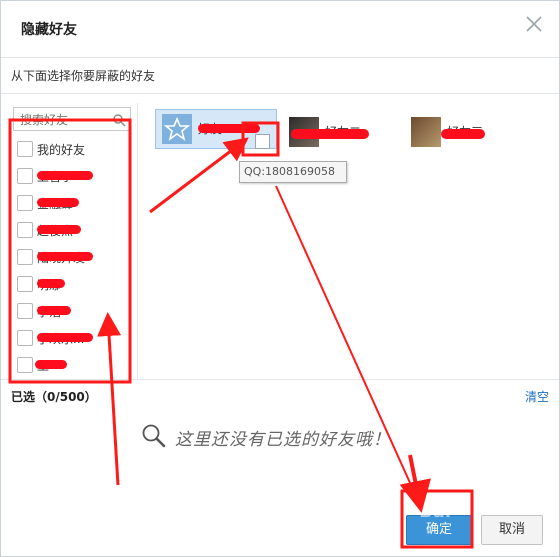  What do you see at coordinates (54, 397) in the screenshot?
I see `selected-count: 已选（0/500）` at bounding box center [54, 397].